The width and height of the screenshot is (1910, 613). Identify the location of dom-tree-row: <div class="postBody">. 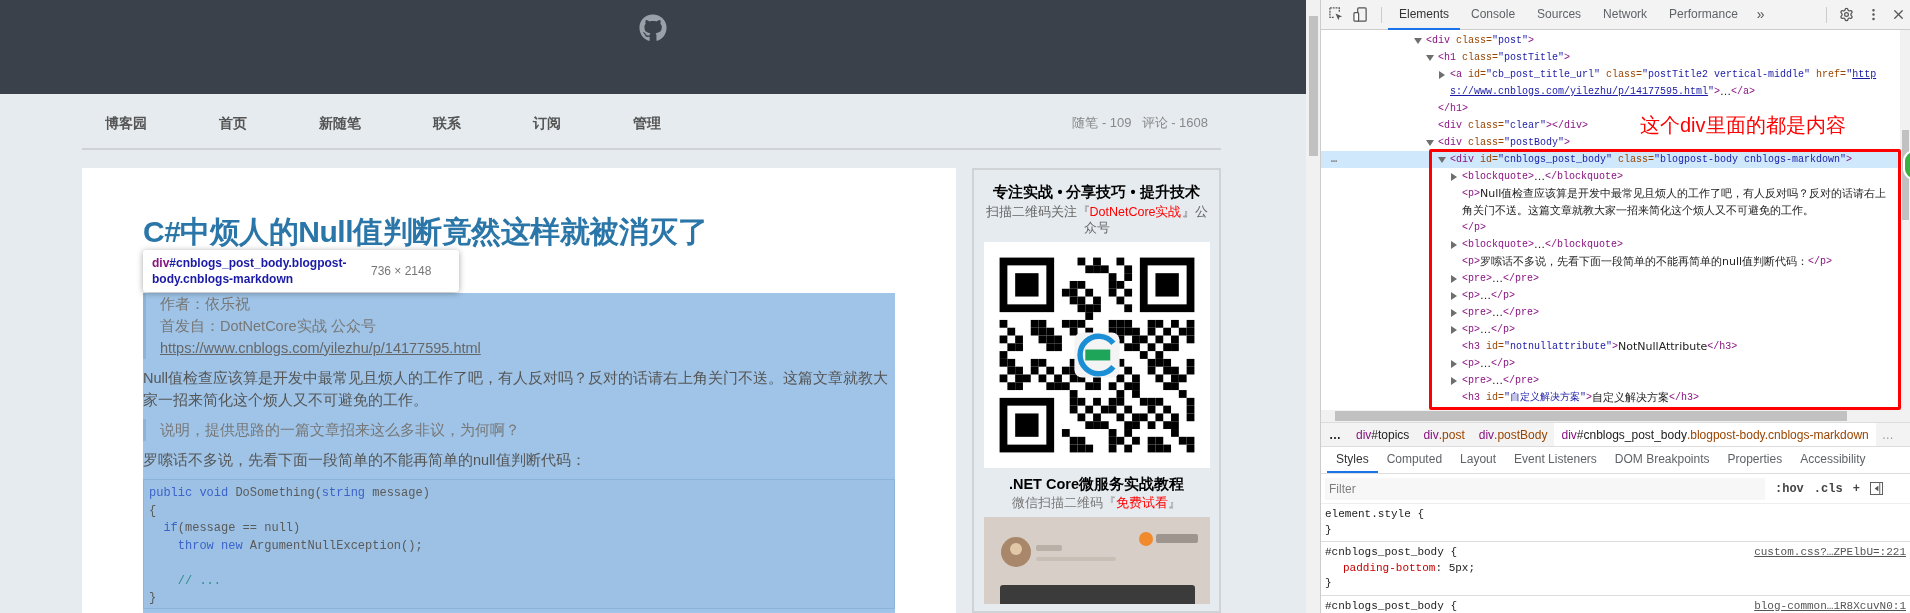
(1449, 142).